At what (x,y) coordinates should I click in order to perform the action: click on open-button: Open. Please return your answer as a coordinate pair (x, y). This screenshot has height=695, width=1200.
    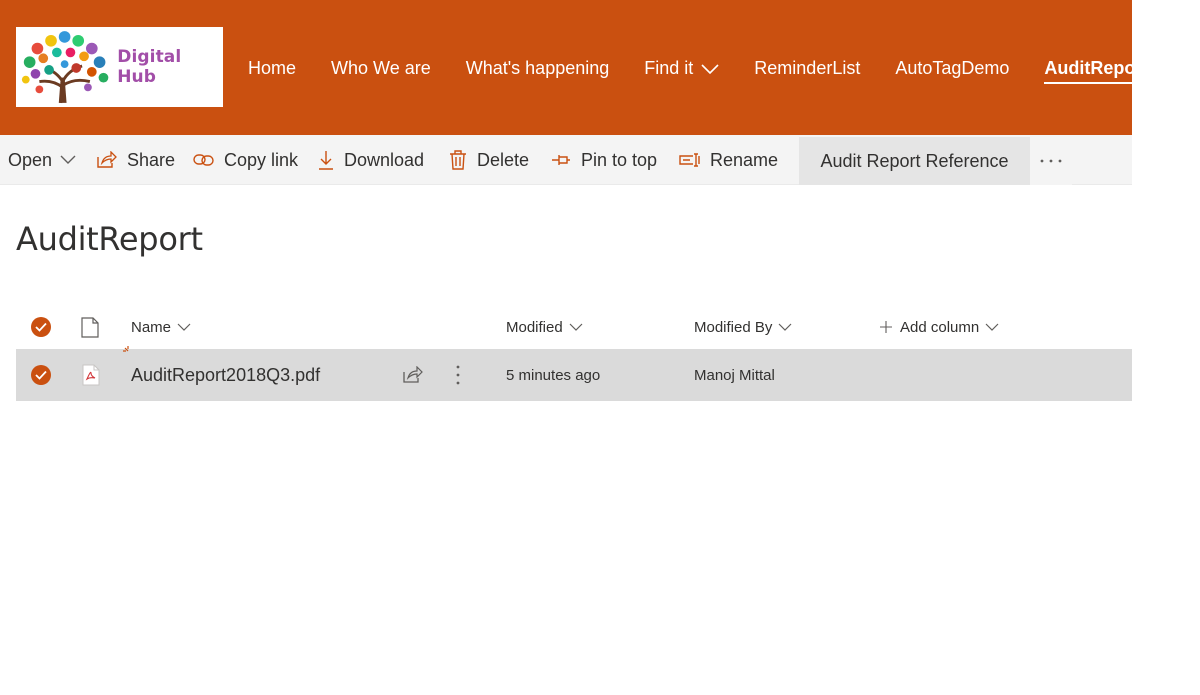
    Looking at the image, I should click on (42, 160).